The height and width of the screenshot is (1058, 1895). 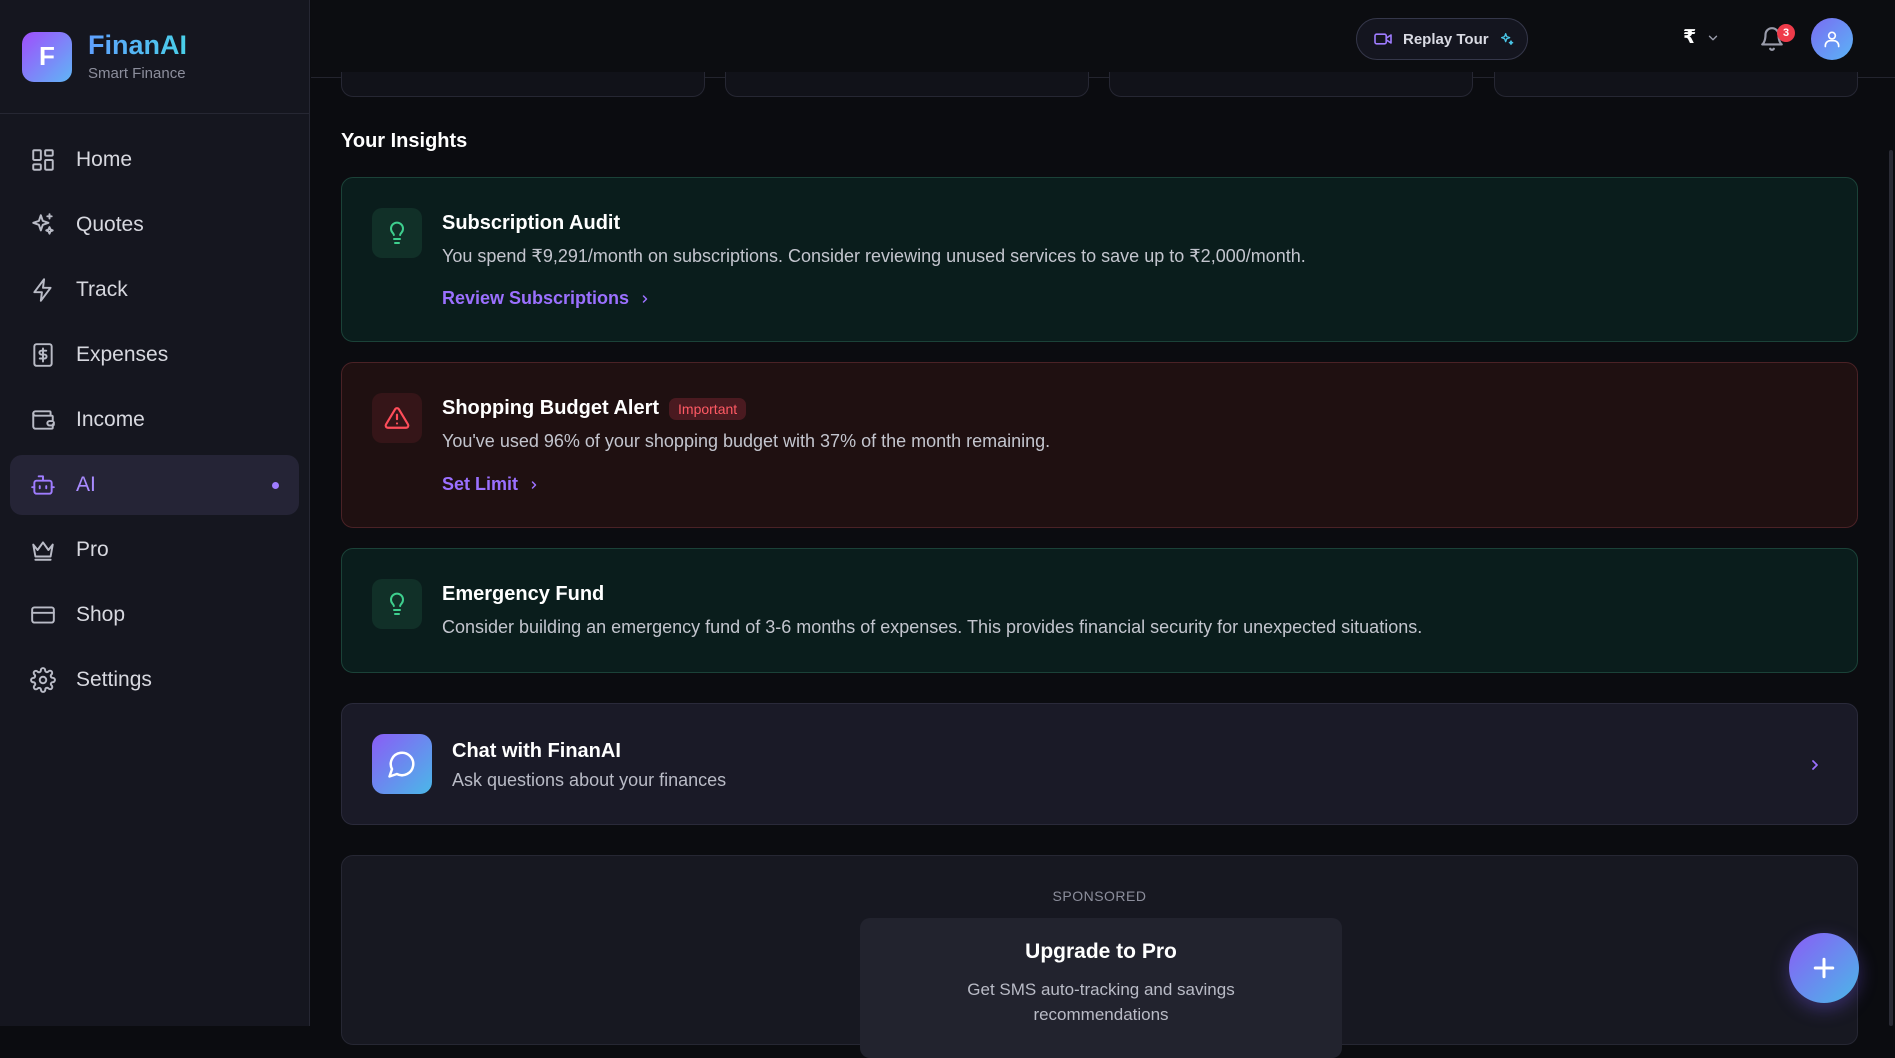 What do you see at coordinates (110, 224) in the screenshot?
I see `sidebar-item-label: Quotes` at bounding box center [110, 224].